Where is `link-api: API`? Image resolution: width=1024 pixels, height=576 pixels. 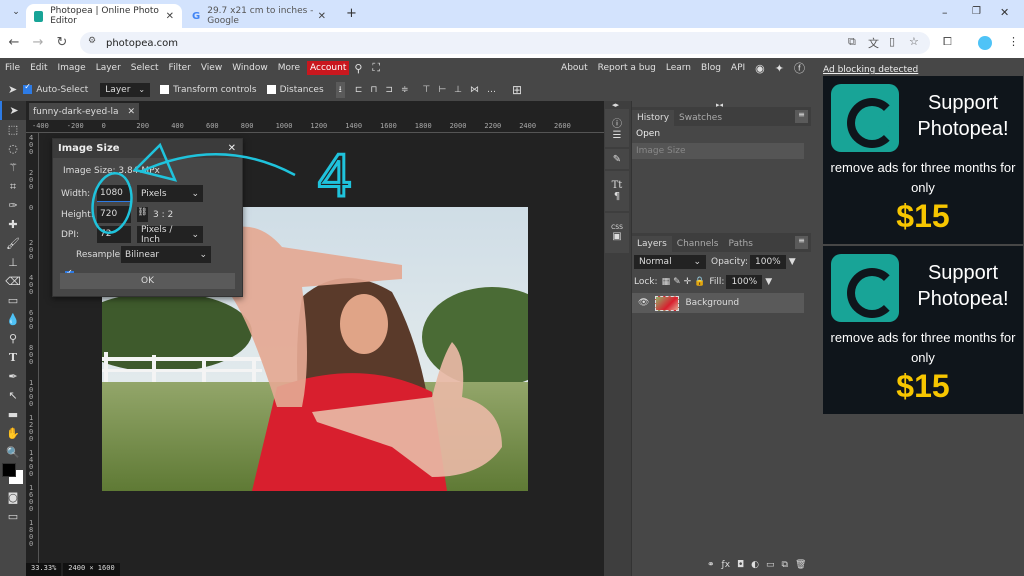
link-api: API is located at coordinates (738, 68).